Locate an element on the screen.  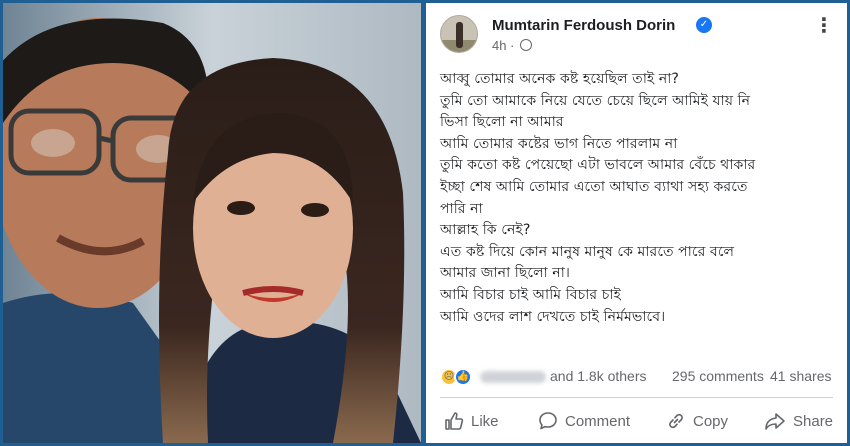
comments-count: 295 comments is located at coordinates (718, 376).